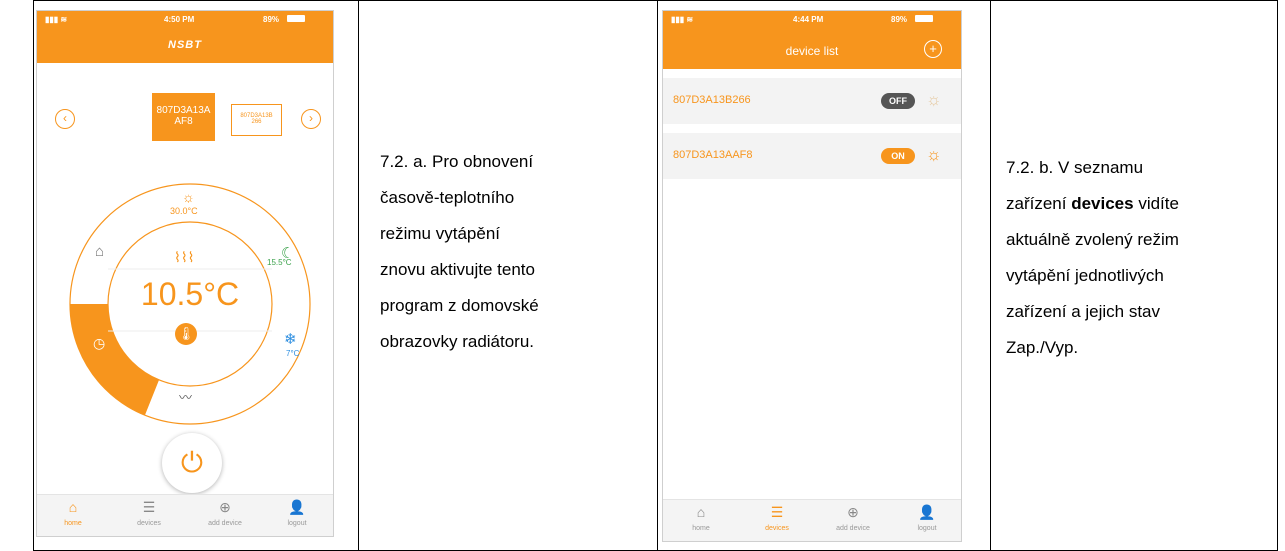 Image resolution: width=1285 pixels, height=551 pixels. What do you see at coordinates (459, 305) in the screenshot?
I see `text-line: program z domovské` at bounding box center [459, 305].